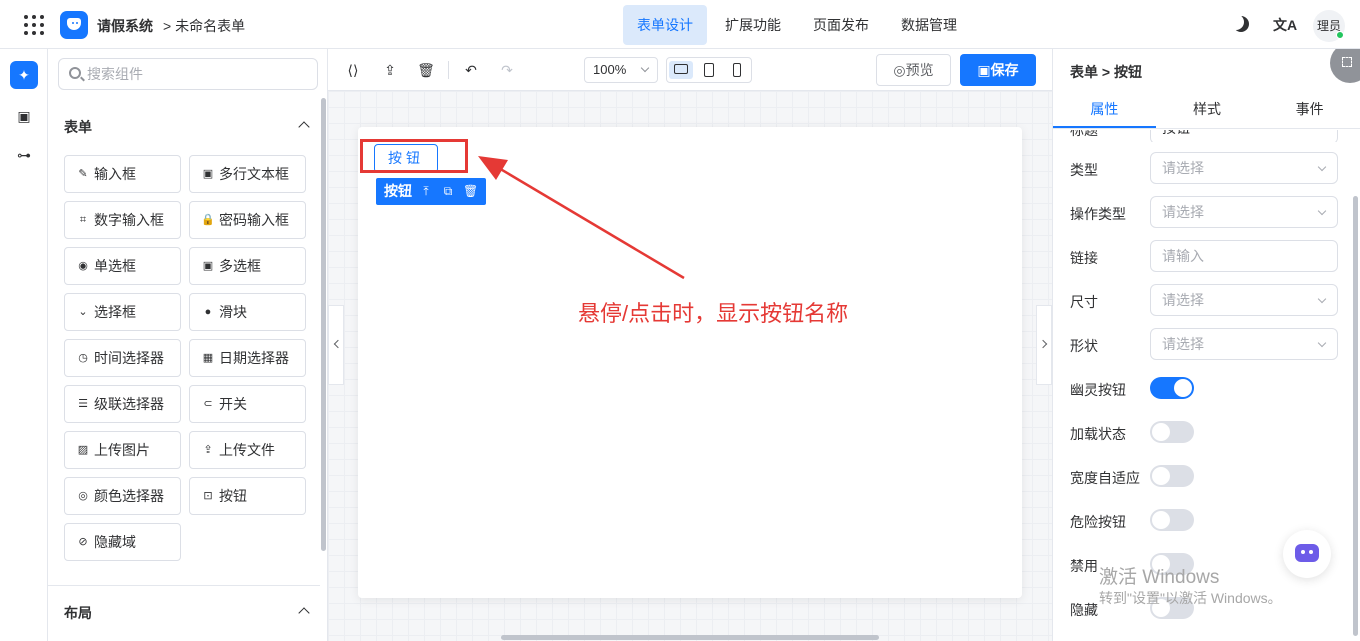 This screenshot has height=641, width=1360. I want to click on nav-extensions: 扩展功能, so click(753, 25).